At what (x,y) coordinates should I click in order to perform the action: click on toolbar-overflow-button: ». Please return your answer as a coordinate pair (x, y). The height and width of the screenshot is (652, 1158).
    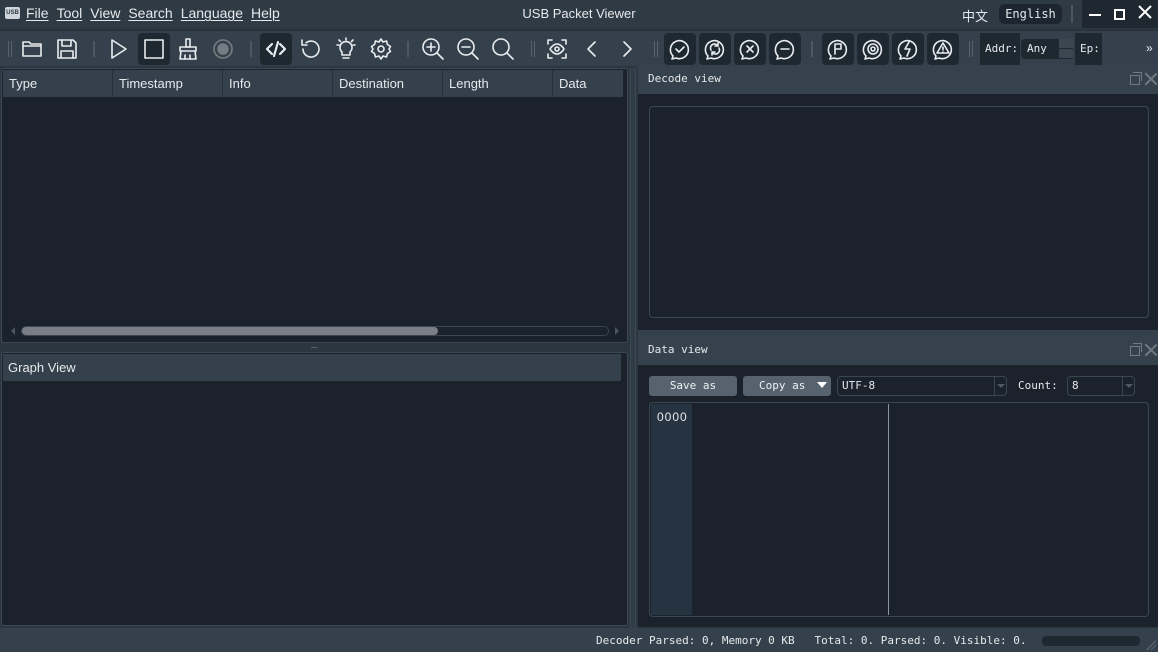
    Looking at the image, I should click on (1149, 48).